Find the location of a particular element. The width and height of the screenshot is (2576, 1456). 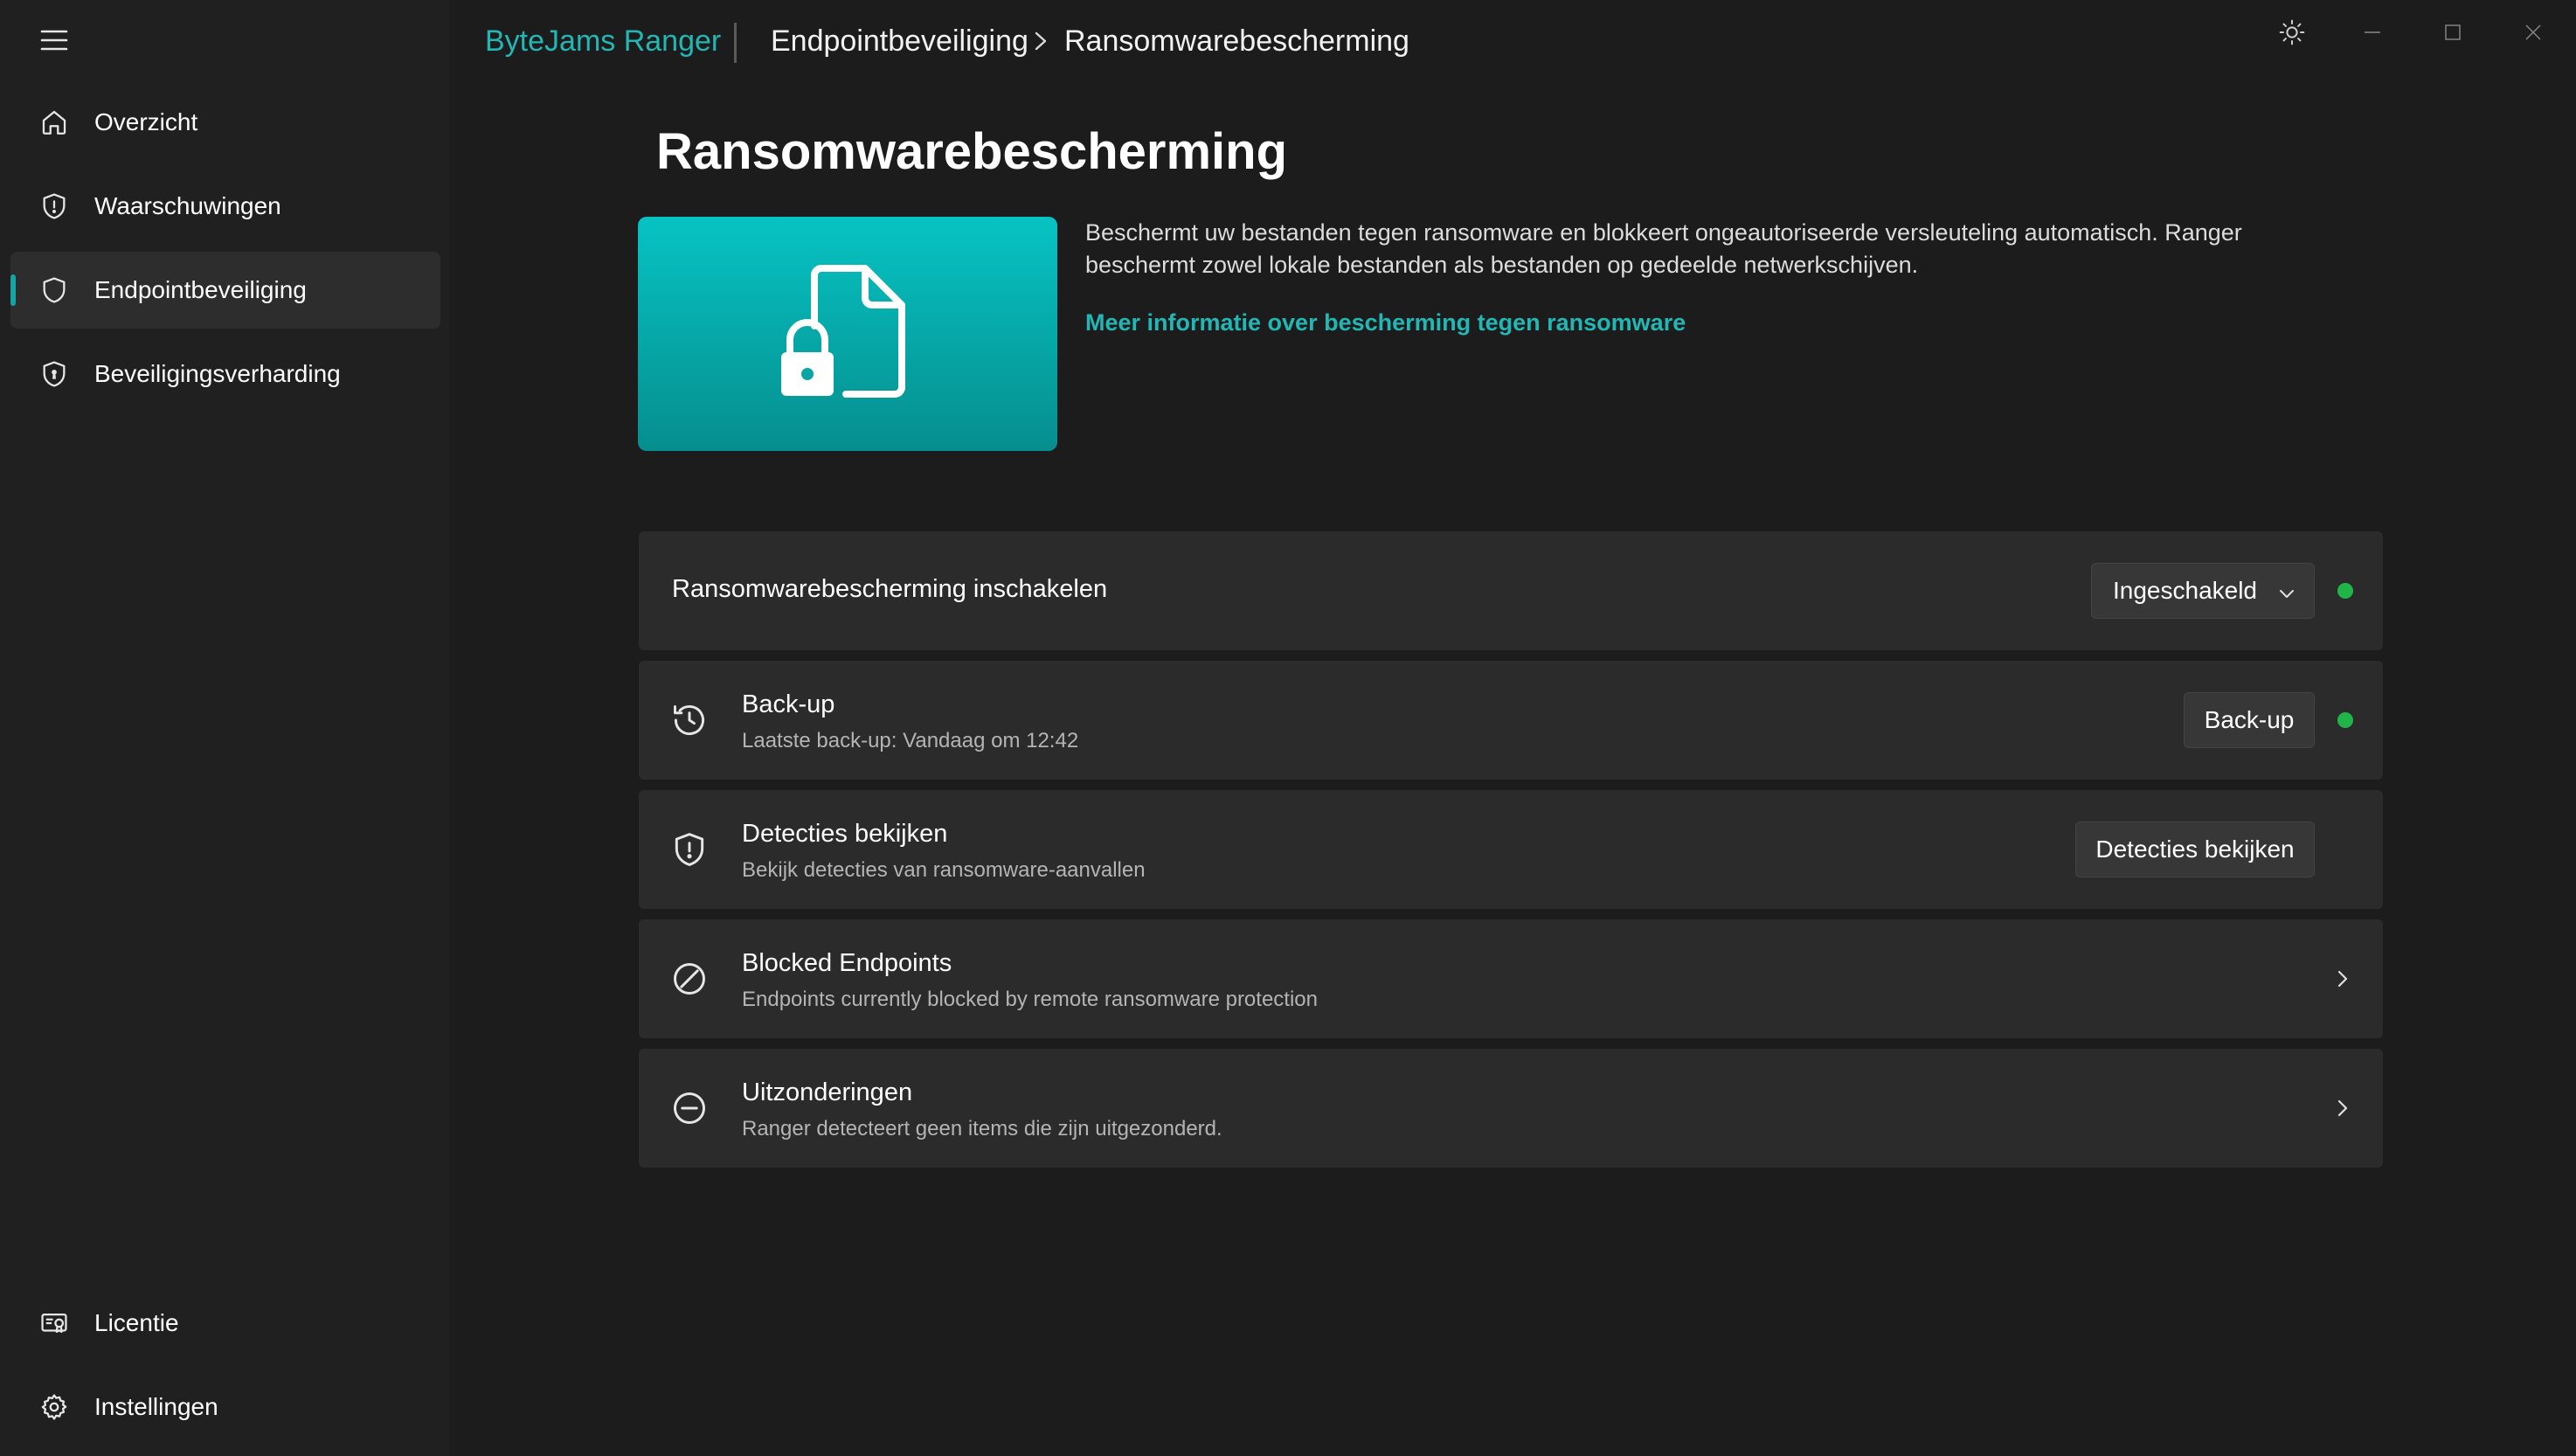

file-lock-icon is located at coordinates (848, 334).